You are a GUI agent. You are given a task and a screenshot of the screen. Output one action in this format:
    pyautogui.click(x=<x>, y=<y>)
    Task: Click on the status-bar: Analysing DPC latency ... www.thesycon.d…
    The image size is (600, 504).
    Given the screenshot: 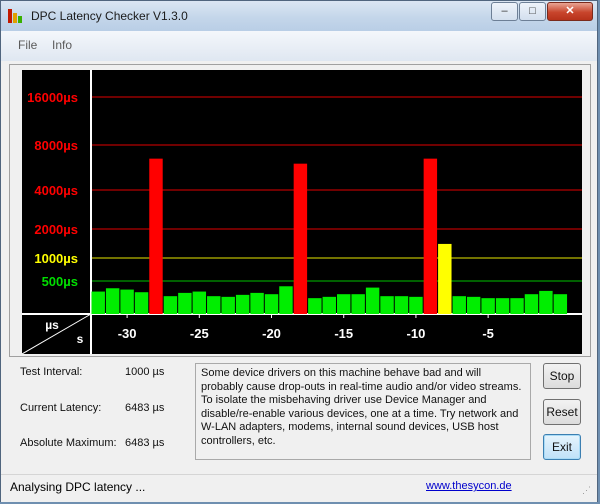 What is the action you would take?
    pyautogui.click(x=299, y=488)
    